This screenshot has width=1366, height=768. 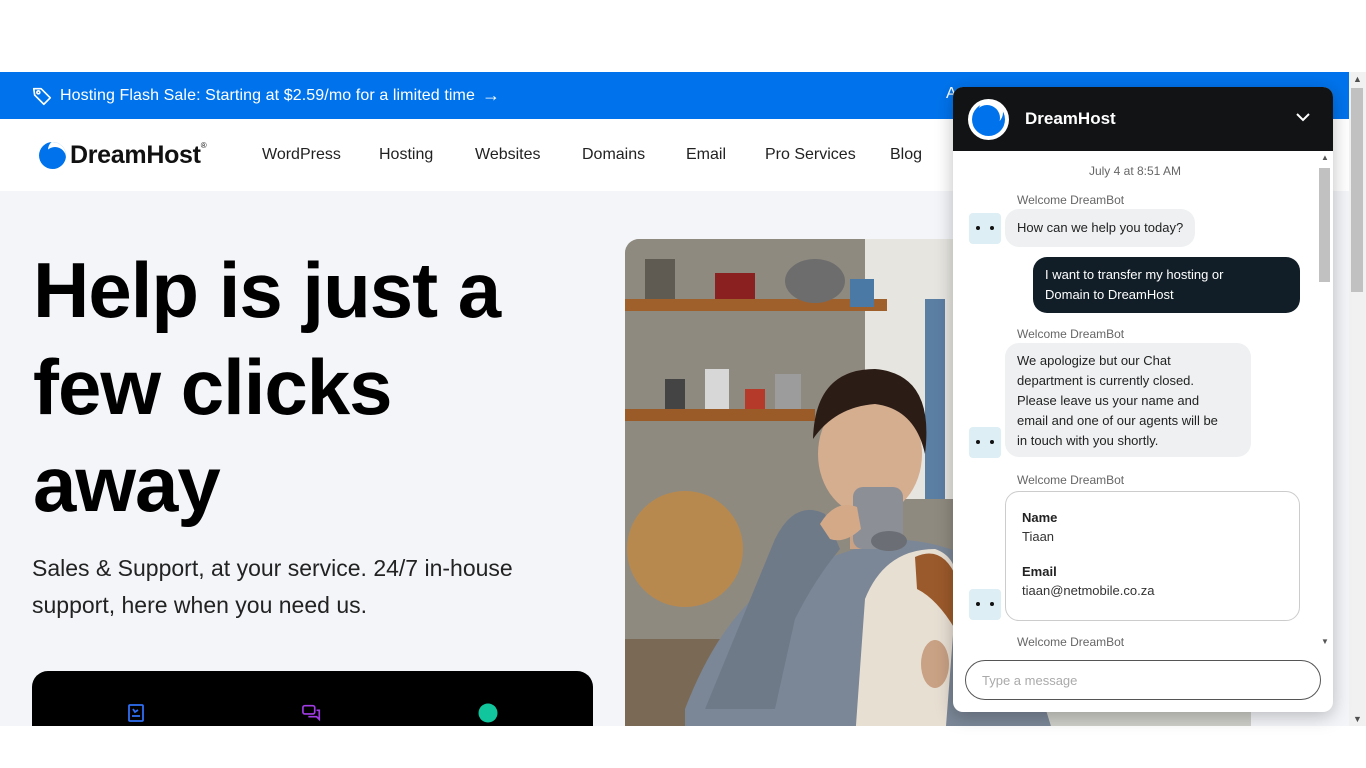 I want to click on nav-item-pro-services: Pro Services, so click(x=810, y=155).